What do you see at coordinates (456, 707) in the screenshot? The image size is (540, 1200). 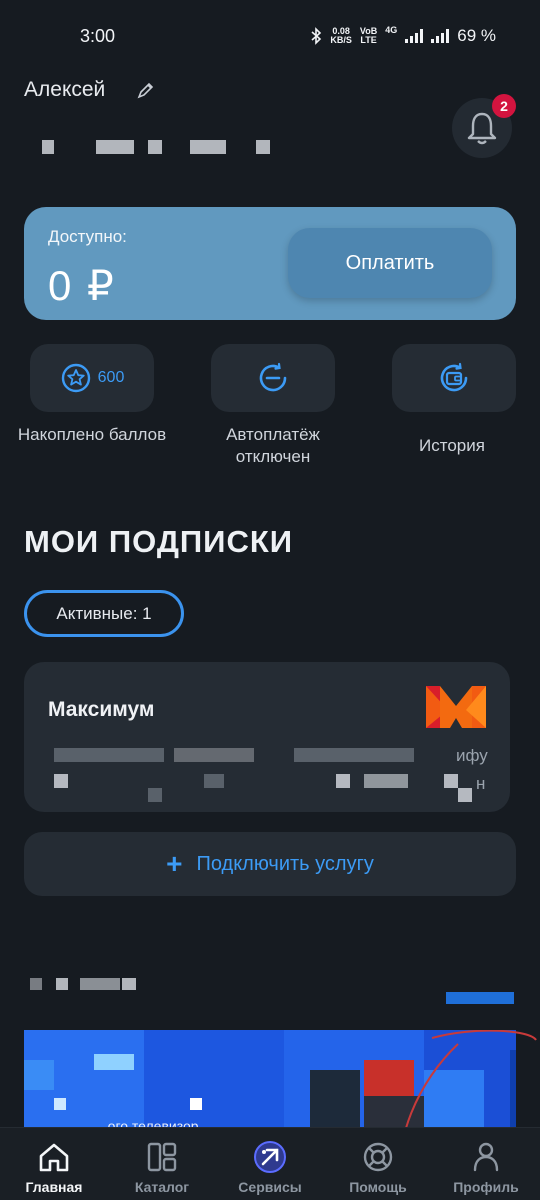 I see `maximum-logo-icon` at bounding box center [456, 707].